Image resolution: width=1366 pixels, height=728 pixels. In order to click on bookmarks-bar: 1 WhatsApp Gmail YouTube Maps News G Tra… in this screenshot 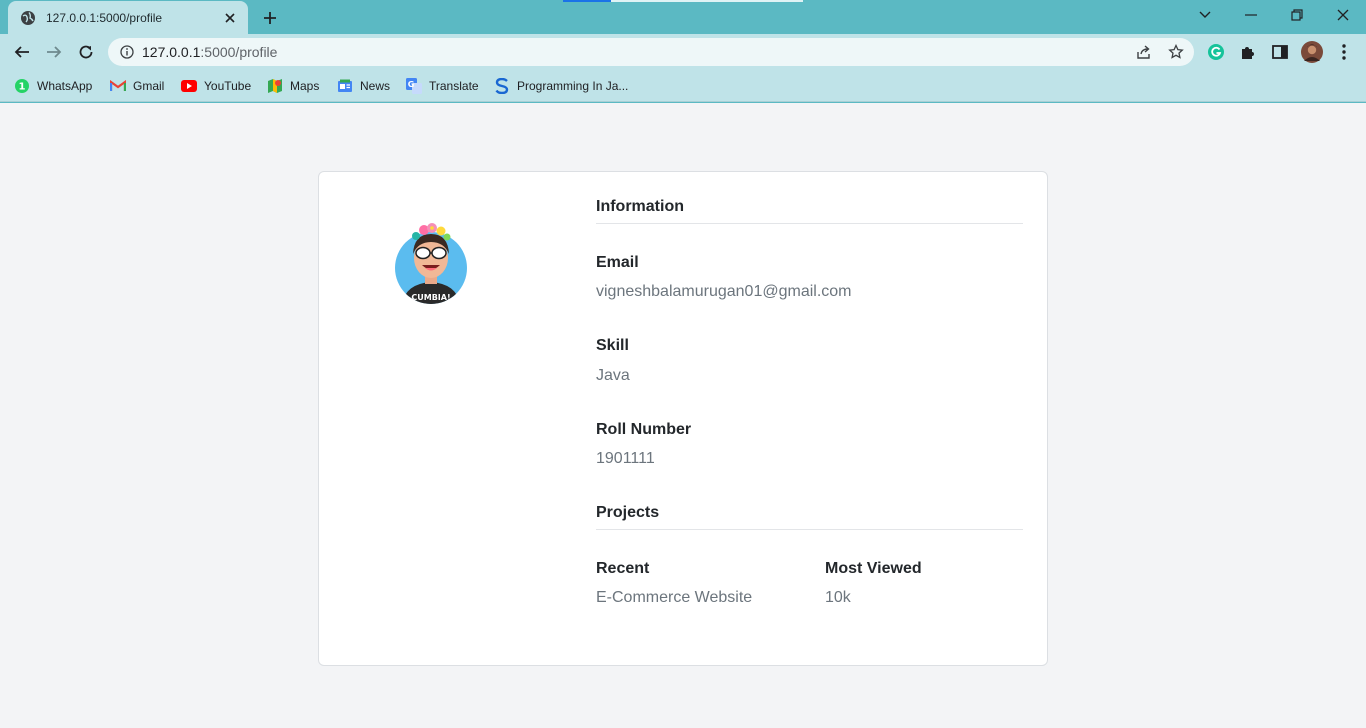, I will do `click(683, 86)`.